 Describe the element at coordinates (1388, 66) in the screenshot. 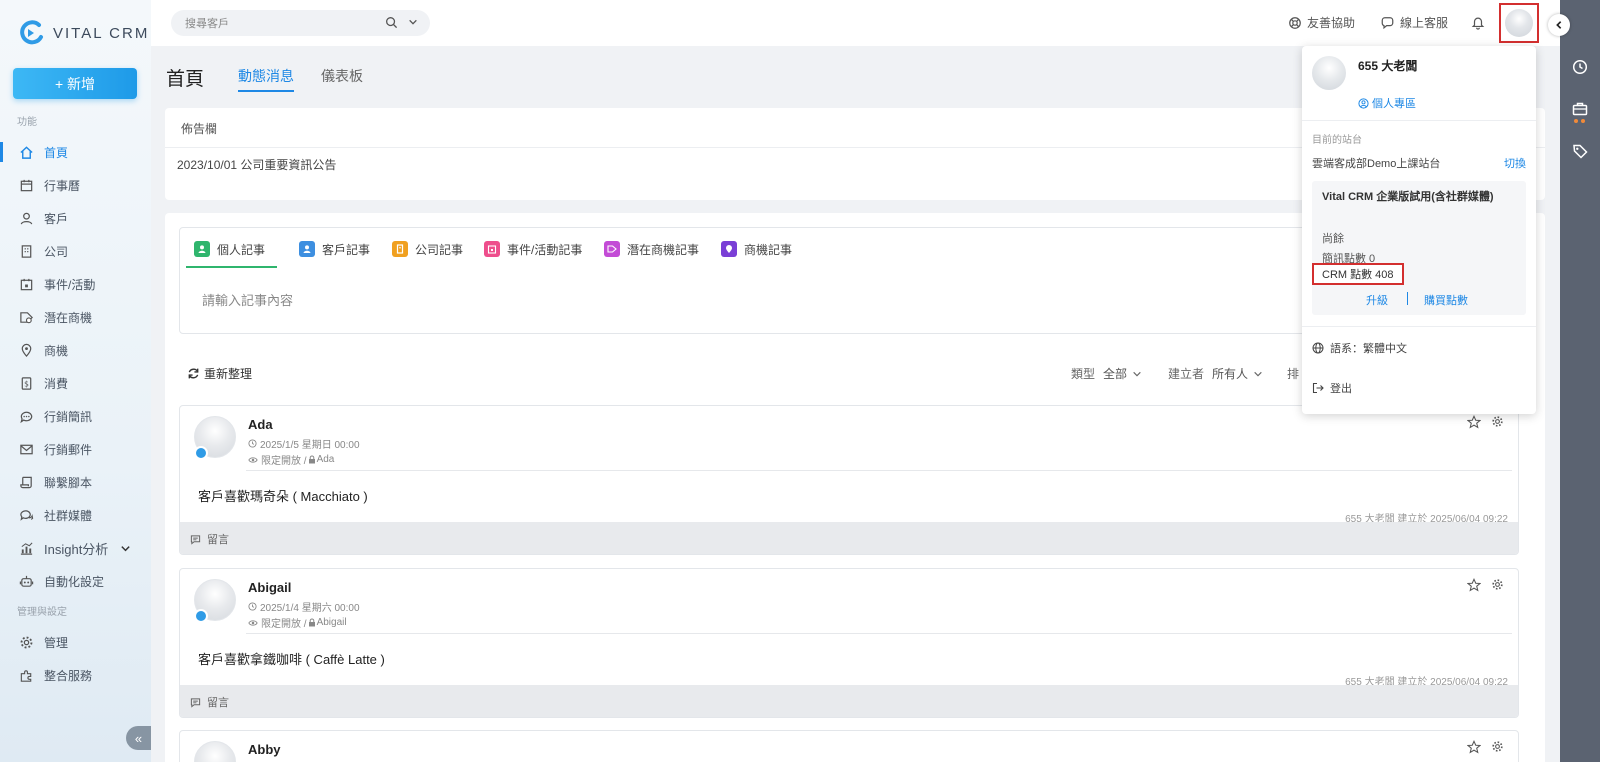

I see `user-name: 655 大老闆` at that location.